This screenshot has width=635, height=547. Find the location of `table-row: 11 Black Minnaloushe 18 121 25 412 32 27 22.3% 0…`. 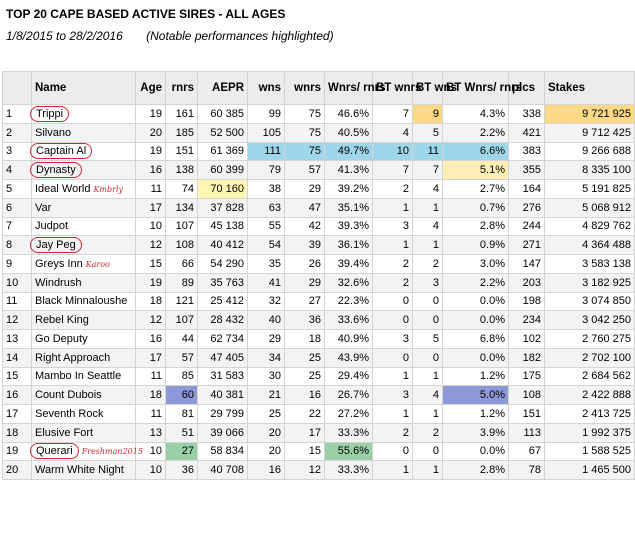

table-row: 11 Black Minnaloushe 18 121 25 412 32 27 22.3% 0… is located at coordinates (318, 301).